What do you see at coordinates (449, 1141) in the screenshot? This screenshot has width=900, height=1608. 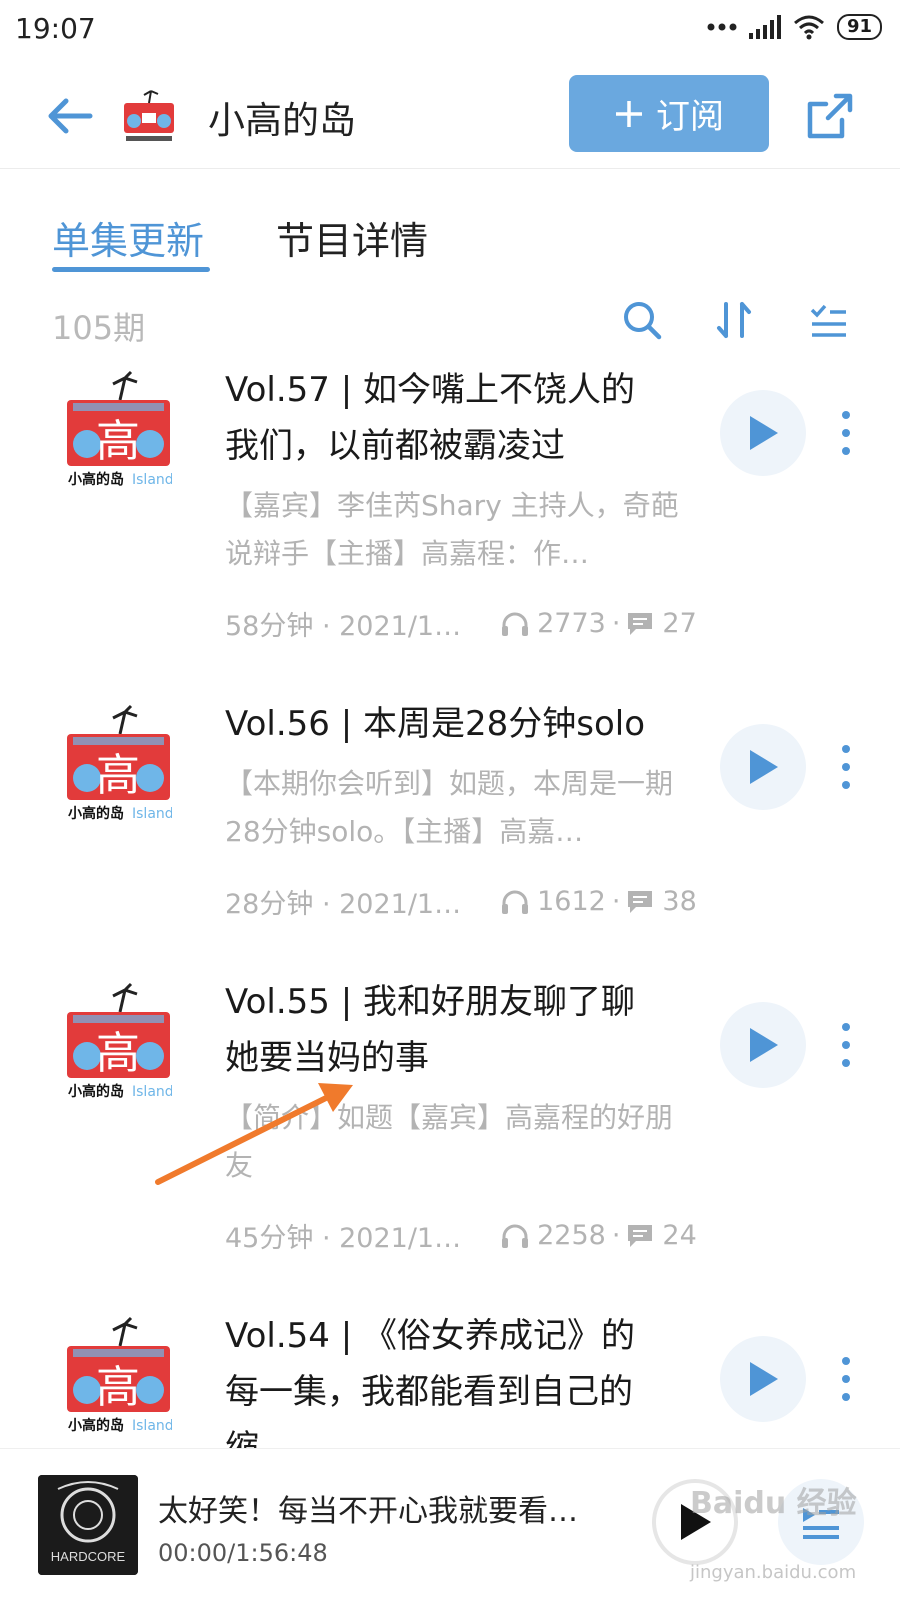 I see `episode-description: 【简介】如题【嘉宾】高嘉程的好朋友` at bounding box center [449, 1141].